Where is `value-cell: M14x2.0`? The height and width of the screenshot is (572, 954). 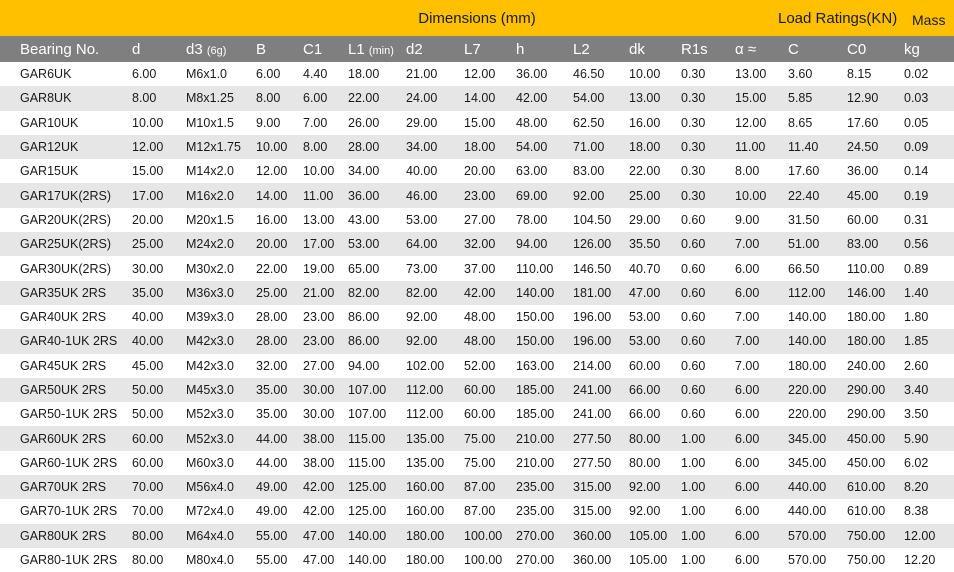
value-cell: M14x2.0 is located at coordinates (215, 171).